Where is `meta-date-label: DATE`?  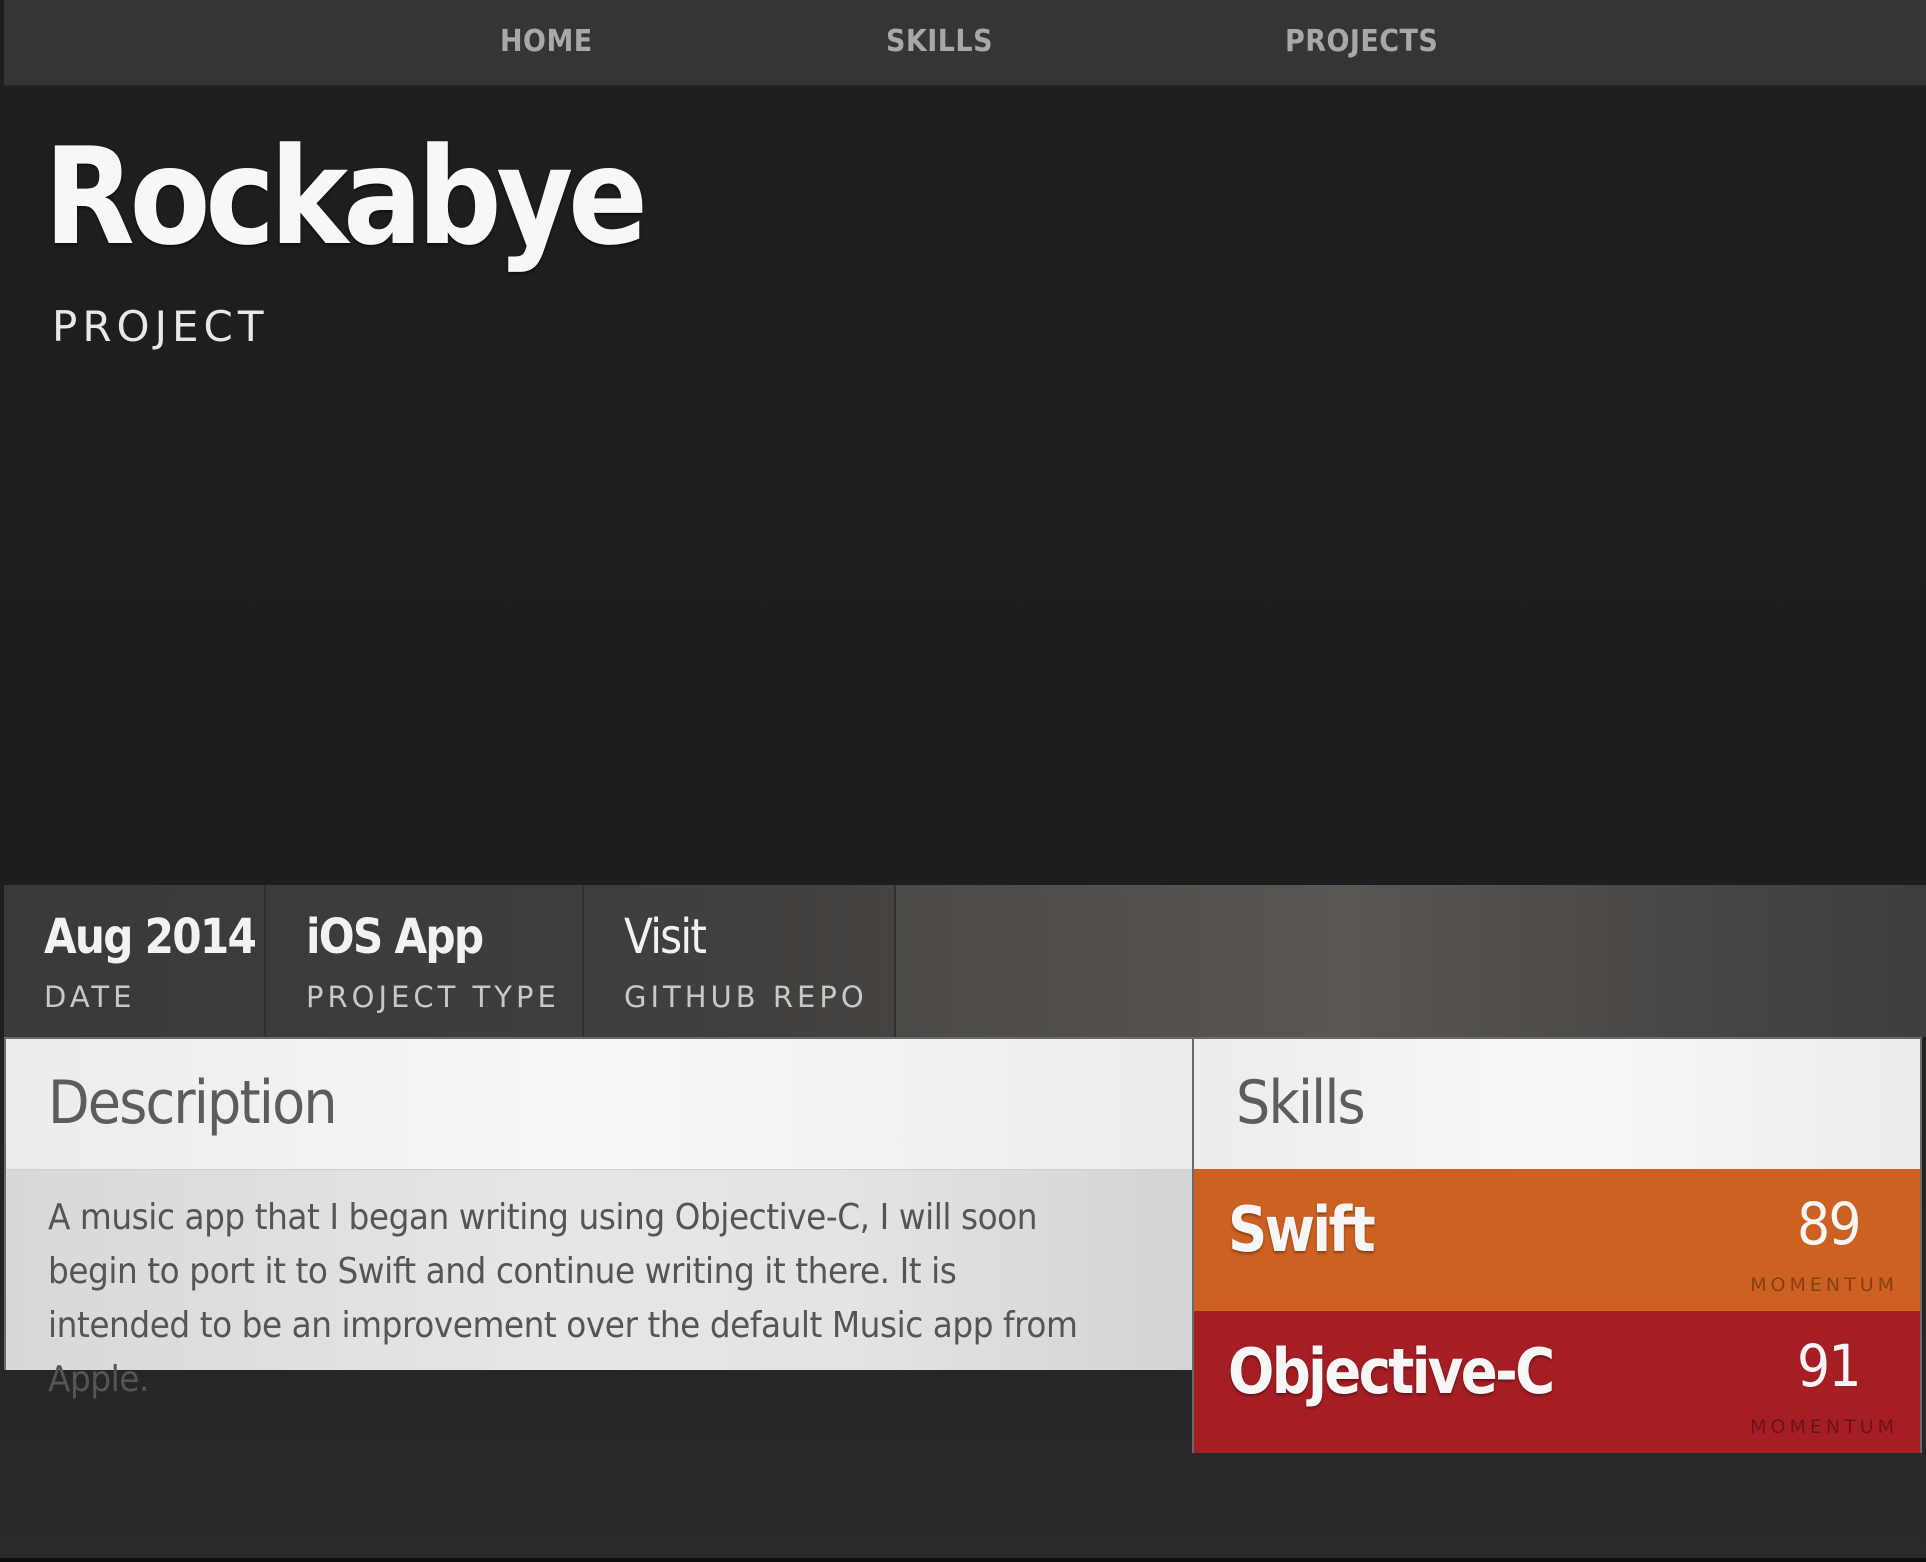
meta-date-label: DATE is located at coordinates (90, 997).